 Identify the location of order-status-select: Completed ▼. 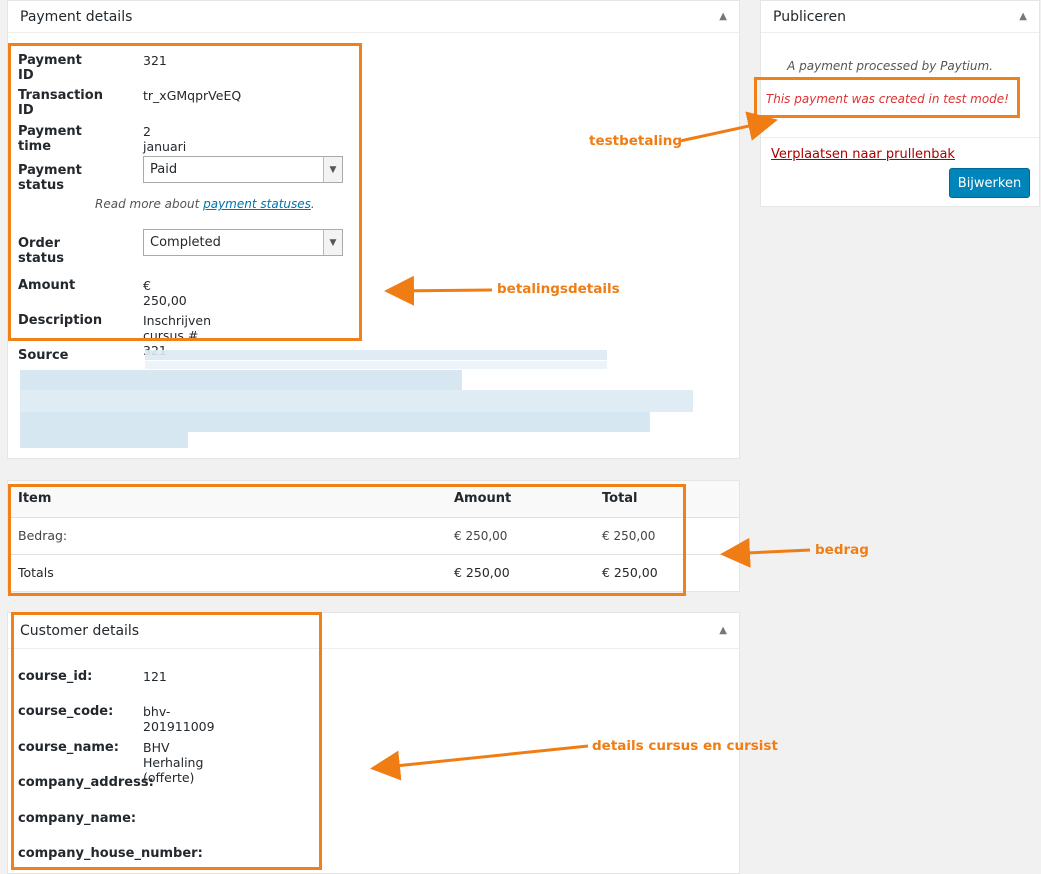
(243, 242).